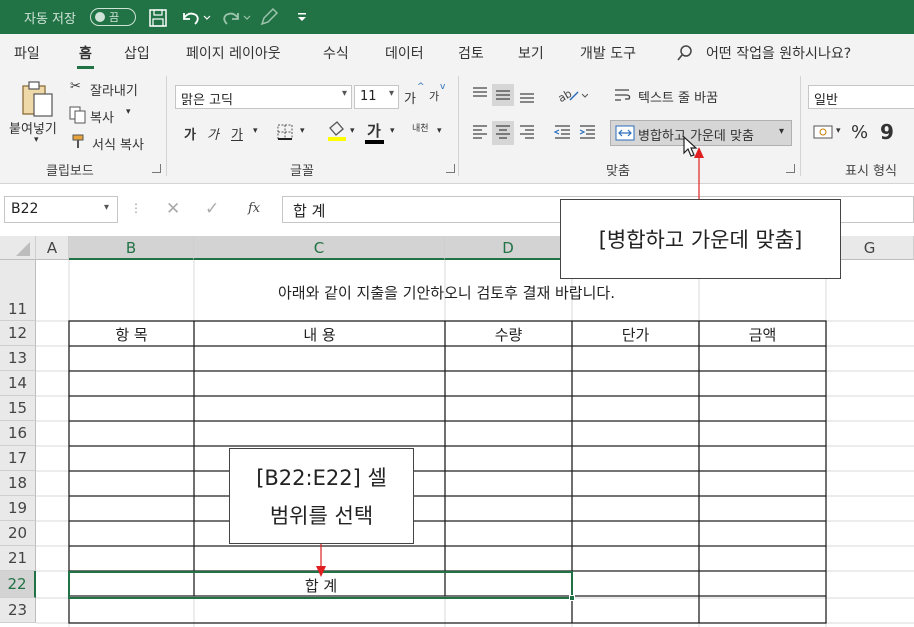  I want to click on row-header-13: 13, so click(18, 358).